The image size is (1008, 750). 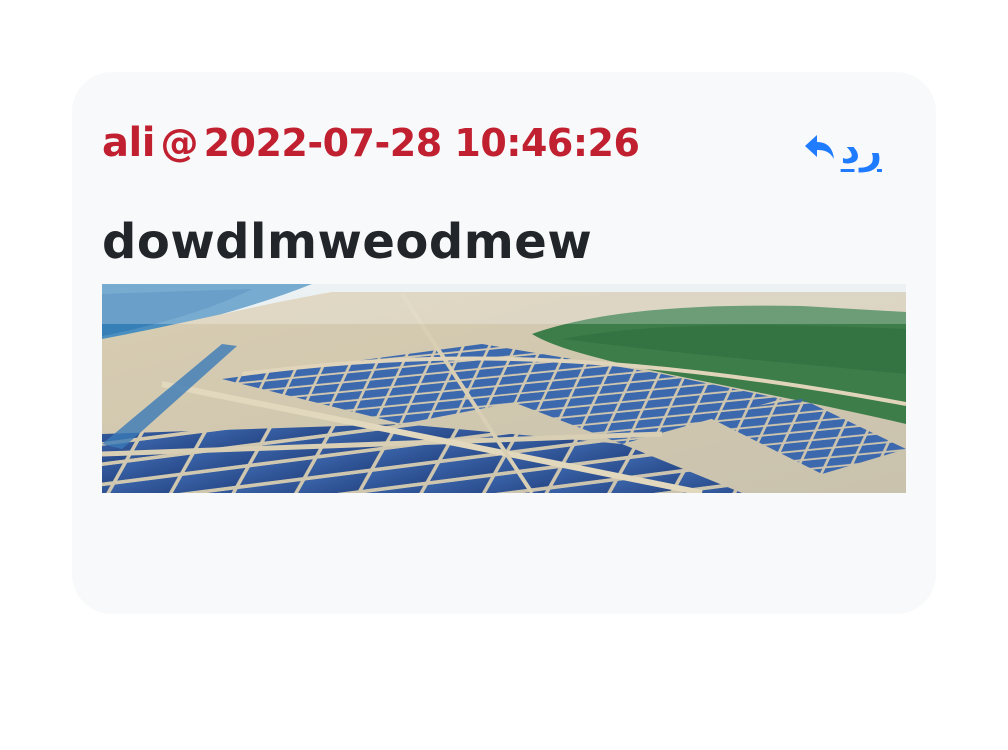 What do you see at coordinates (421, 143) in the screenshot?
I see `comment-timestamp: 2022-07-28 10:46:26` at bounding box center [421, 143].